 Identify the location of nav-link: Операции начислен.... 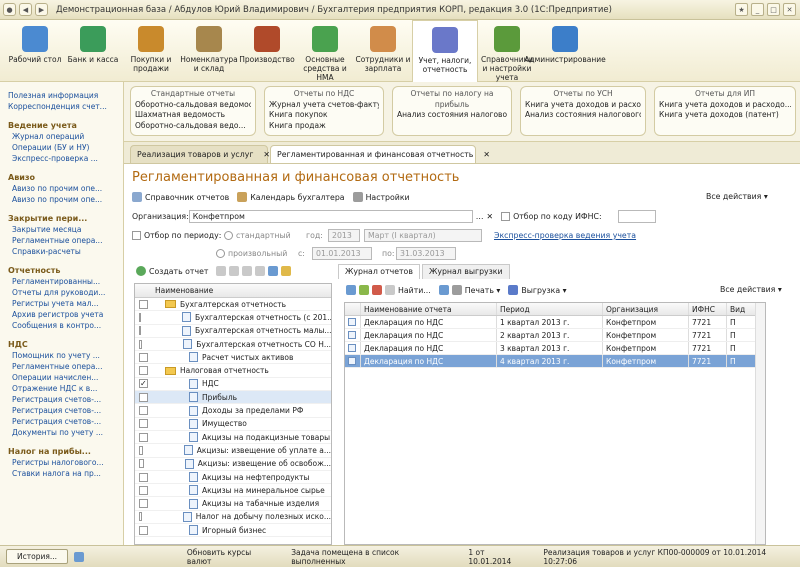
(65, 377).